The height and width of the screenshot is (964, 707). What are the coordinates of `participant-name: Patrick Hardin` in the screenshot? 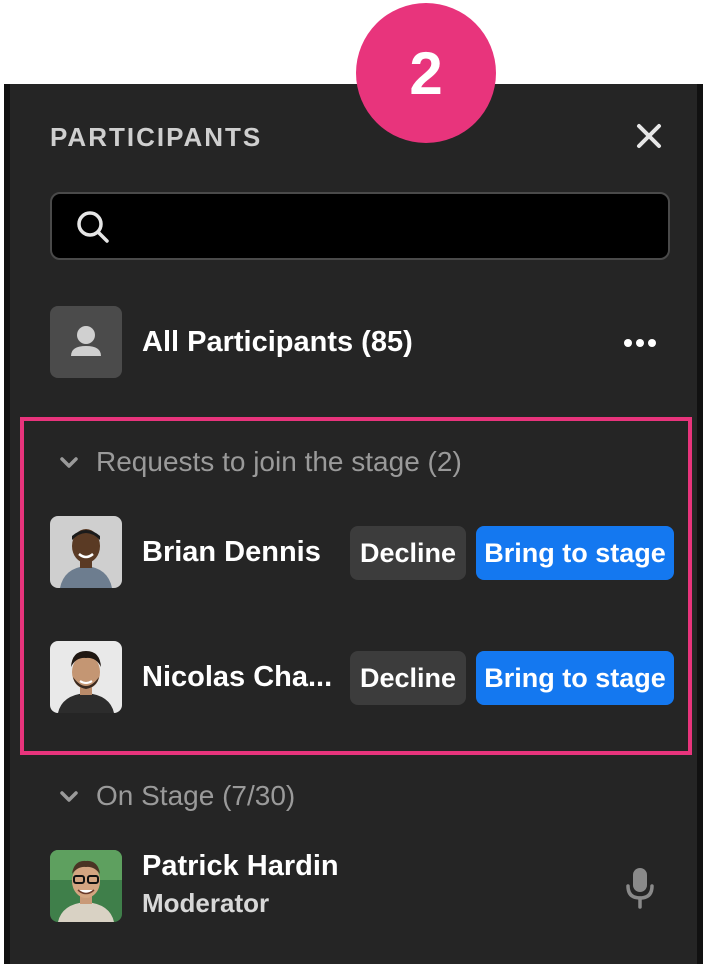 It's located at (240, 866).